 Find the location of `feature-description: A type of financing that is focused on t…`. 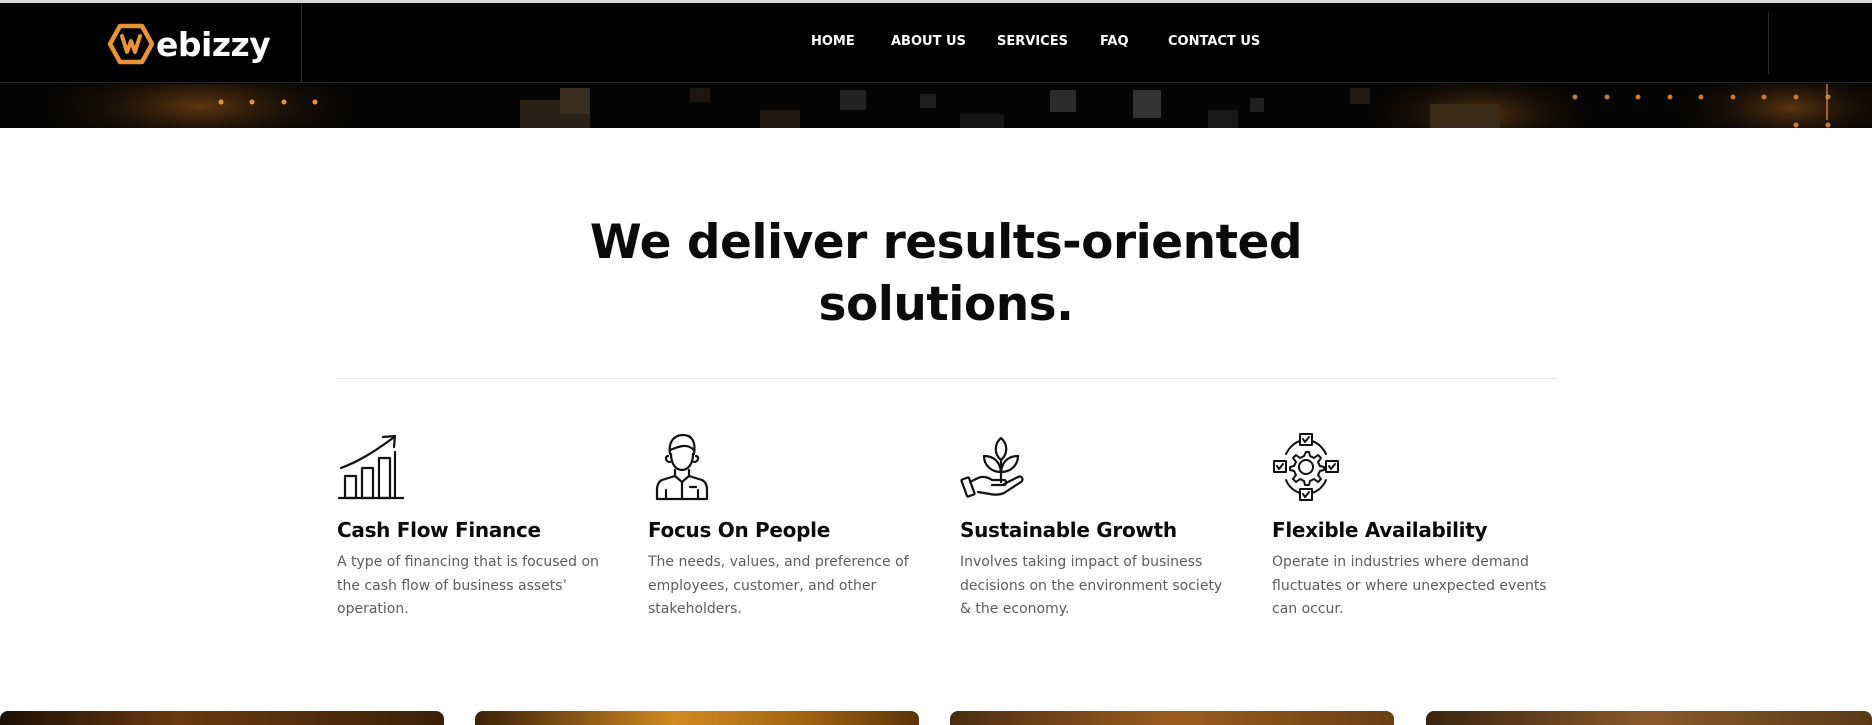

feature-description: A type of financing that is focused on t… is located at coordinates (468, 585).